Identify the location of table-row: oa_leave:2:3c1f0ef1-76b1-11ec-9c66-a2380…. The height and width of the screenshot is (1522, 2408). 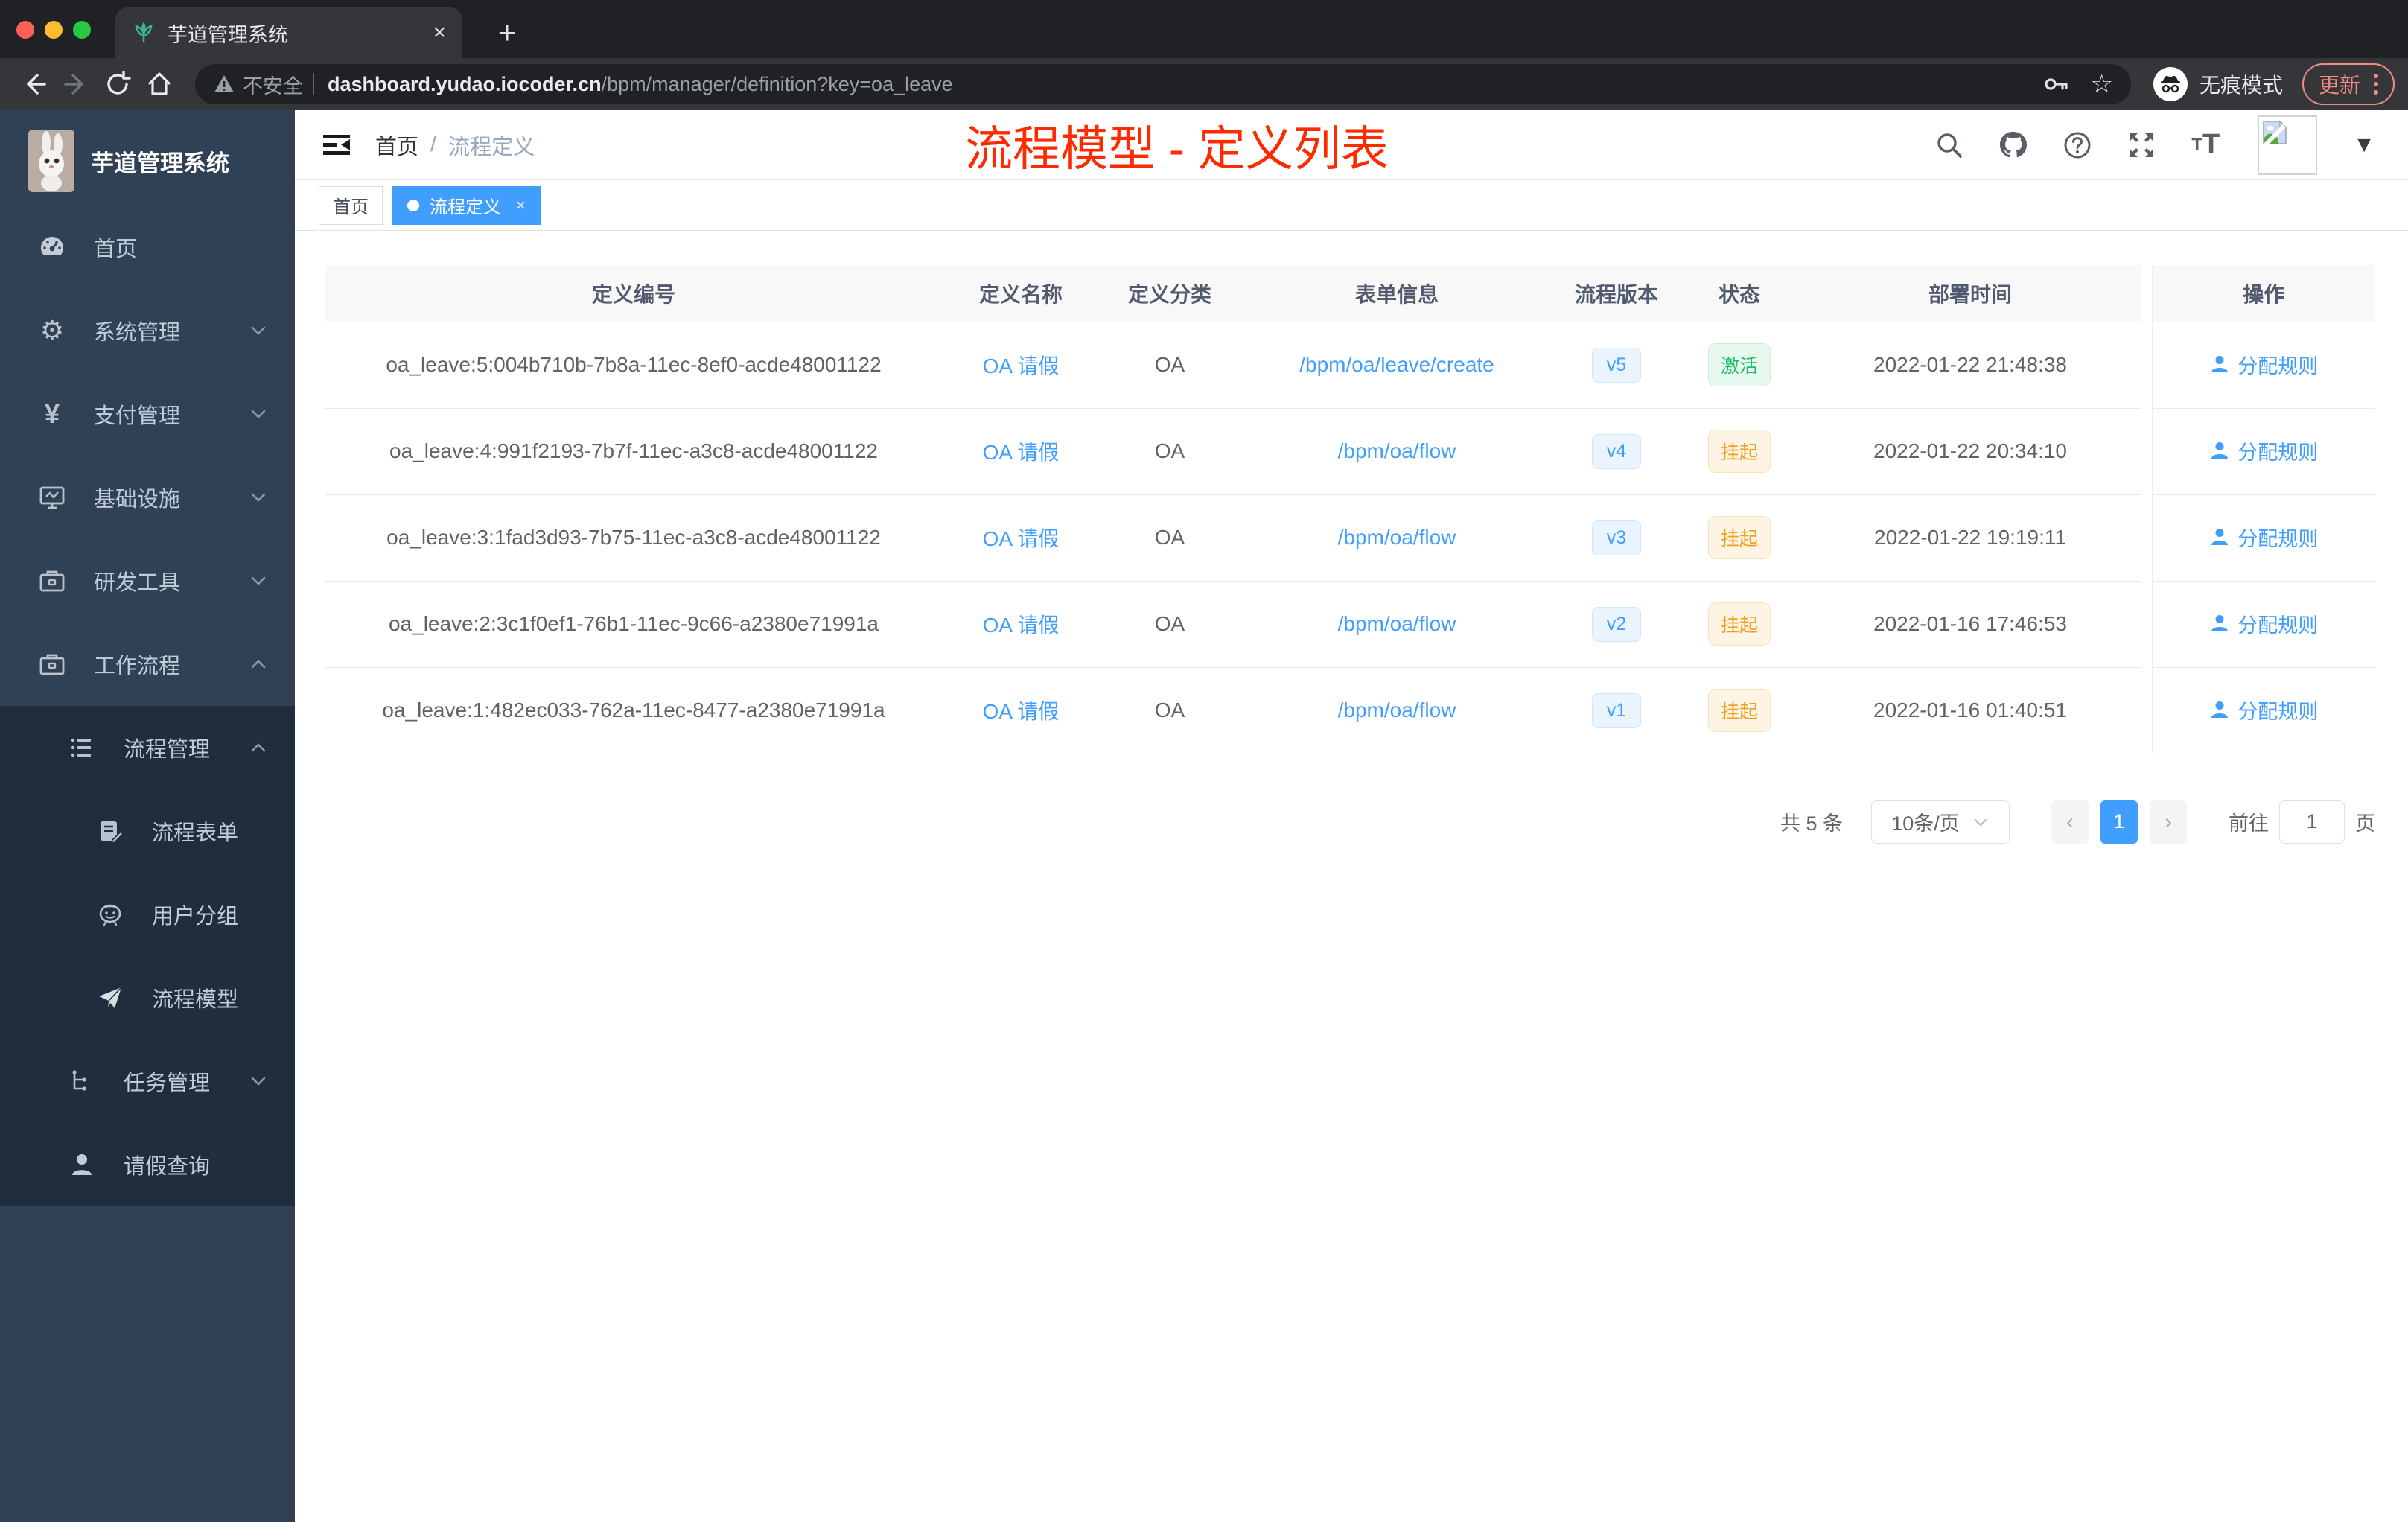
(1350, 624).